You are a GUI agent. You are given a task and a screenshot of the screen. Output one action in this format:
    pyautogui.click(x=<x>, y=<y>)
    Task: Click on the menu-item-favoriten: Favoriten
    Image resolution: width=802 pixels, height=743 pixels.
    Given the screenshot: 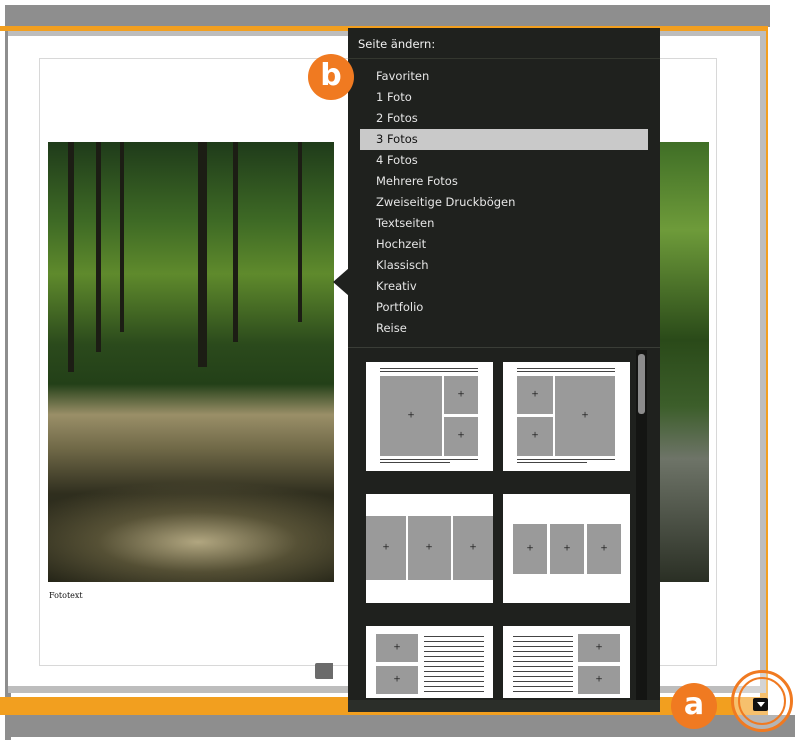 What is the action you would take?
    pyautogui.click(x=504, y=76)
    